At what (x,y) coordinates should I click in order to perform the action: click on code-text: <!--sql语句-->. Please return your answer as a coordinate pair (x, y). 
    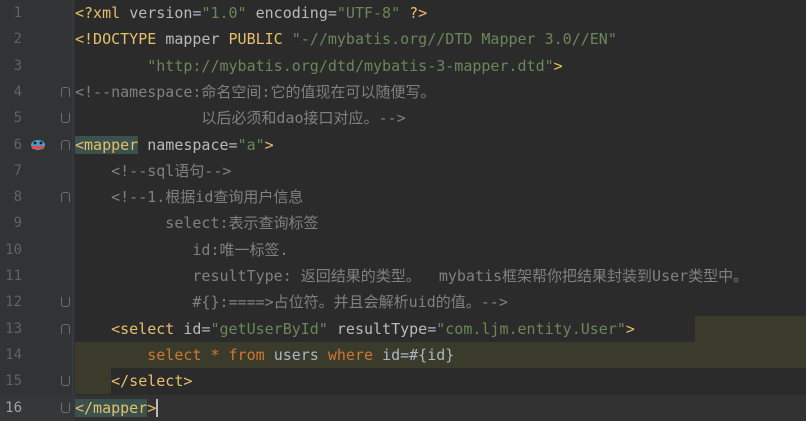
    Looking at the image, I should click on (153, 171).